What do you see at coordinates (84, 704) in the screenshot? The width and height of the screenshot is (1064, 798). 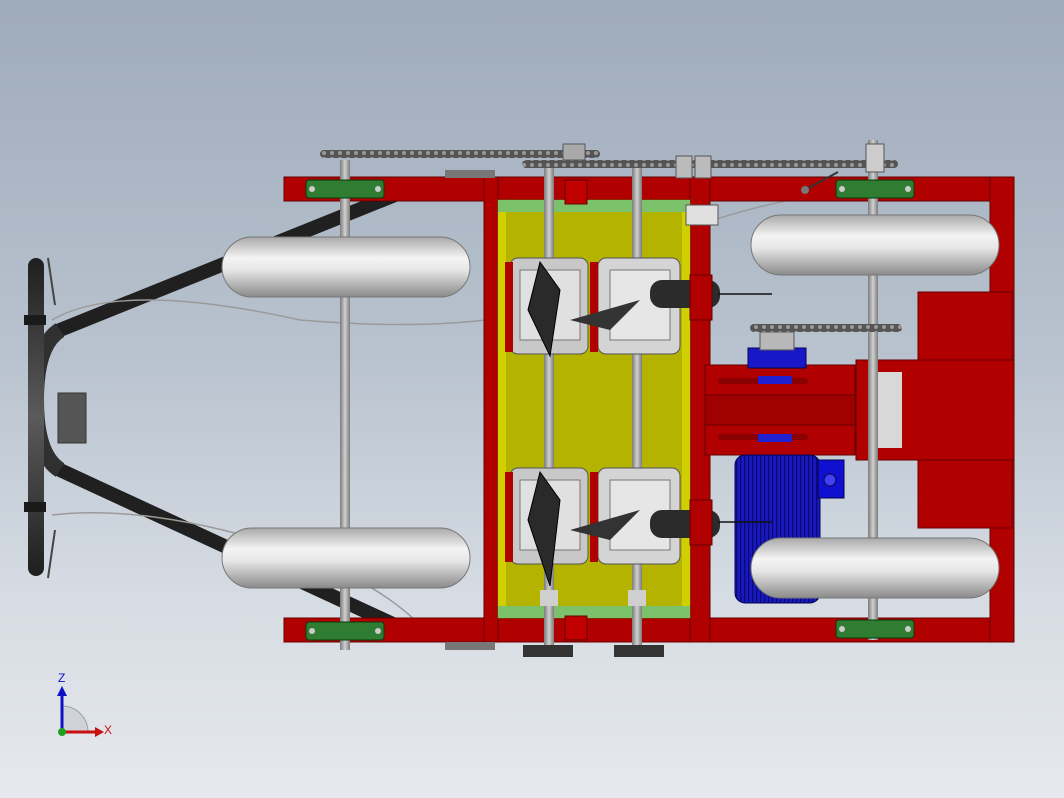 I see `orientation-triad: Z X` at bounding box center [84, 704].